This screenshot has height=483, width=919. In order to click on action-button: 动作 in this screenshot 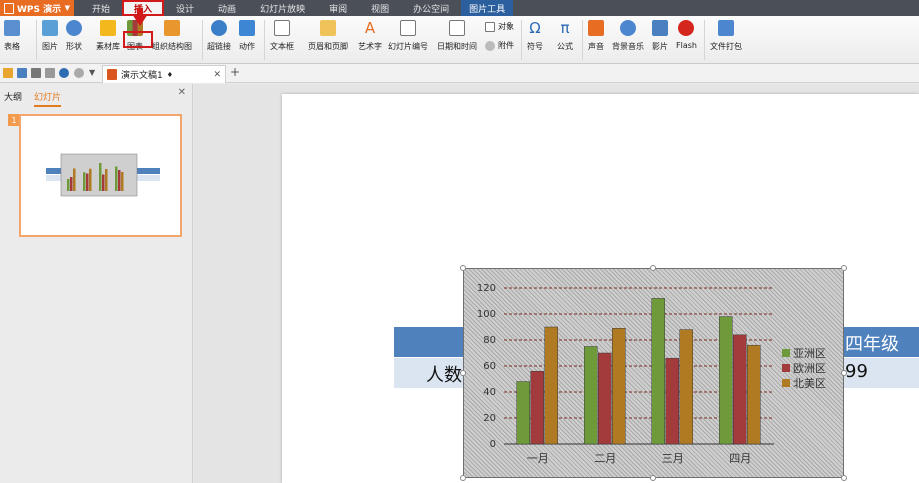, I will do `click(247, 36)`.